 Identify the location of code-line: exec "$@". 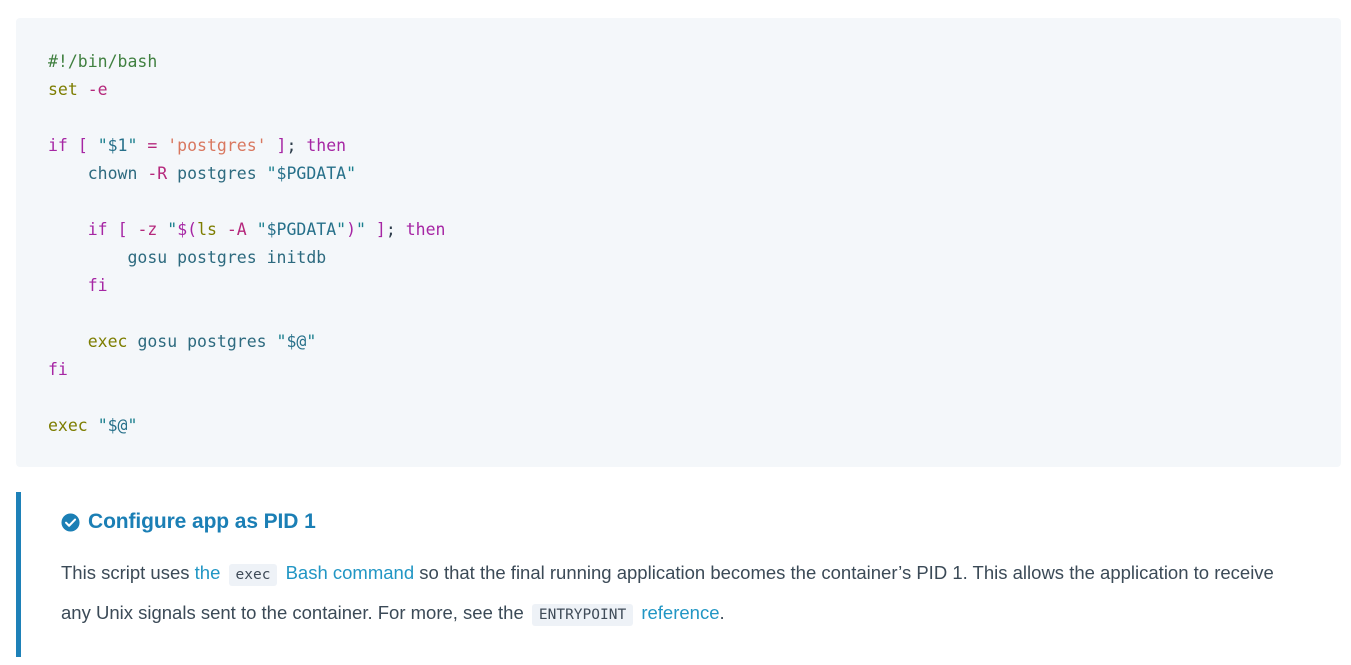
(680, 426).